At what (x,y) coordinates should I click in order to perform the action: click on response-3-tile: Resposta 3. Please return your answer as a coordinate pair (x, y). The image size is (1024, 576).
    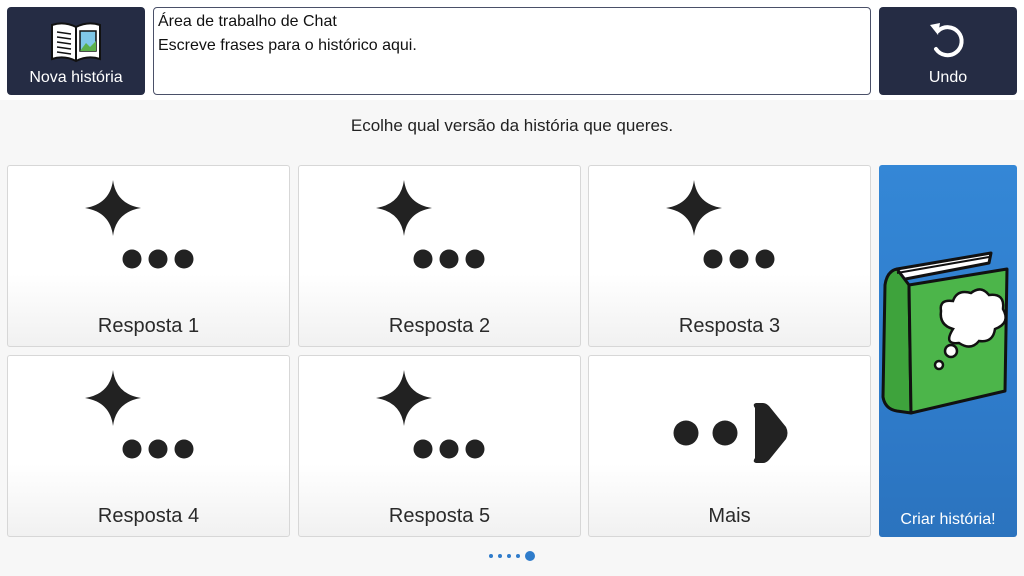
    Looking at the image, I should click on (729, 256).